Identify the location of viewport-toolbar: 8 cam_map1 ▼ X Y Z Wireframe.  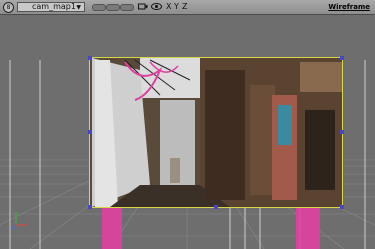
(187, 7).